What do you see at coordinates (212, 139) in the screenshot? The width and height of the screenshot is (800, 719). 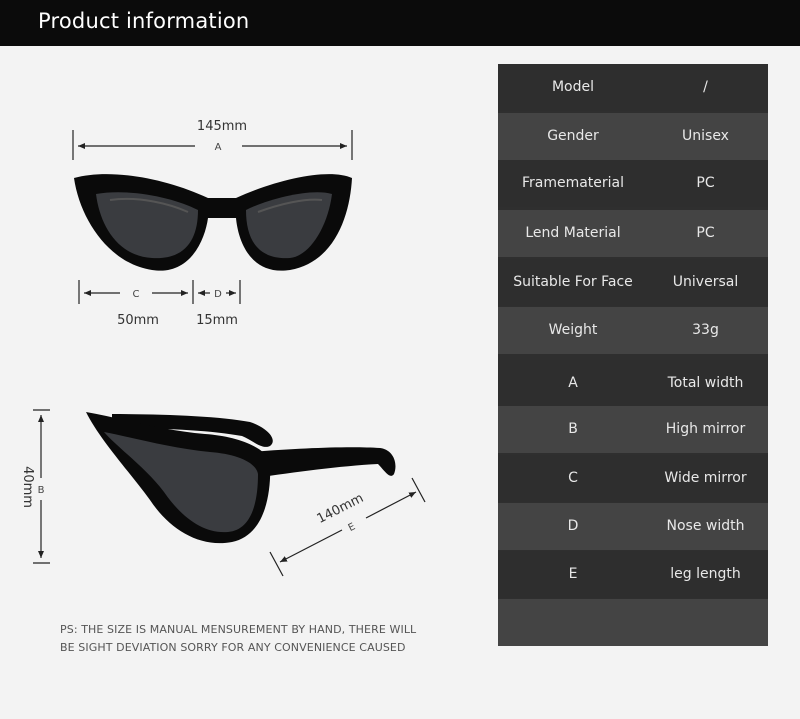 I see `dimension-a: 145mm A` at bounding box center [212, 139].